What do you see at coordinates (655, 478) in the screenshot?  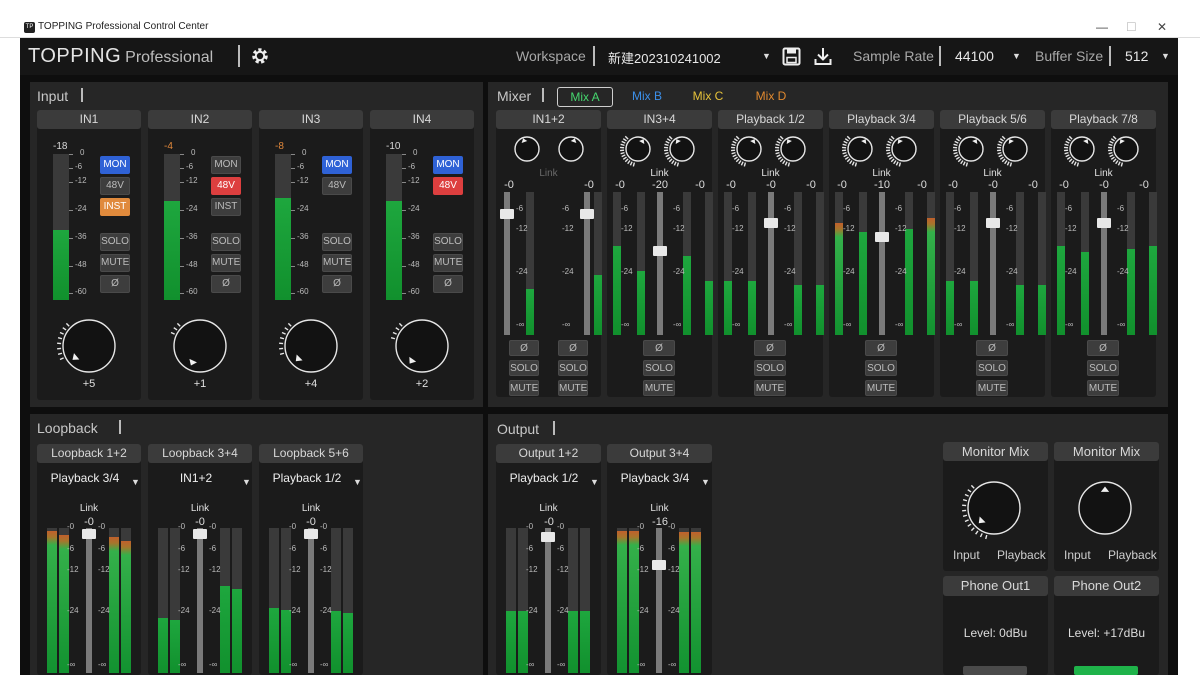 I see `source-select: Playback 3/4` at bounding box center [655, 478].